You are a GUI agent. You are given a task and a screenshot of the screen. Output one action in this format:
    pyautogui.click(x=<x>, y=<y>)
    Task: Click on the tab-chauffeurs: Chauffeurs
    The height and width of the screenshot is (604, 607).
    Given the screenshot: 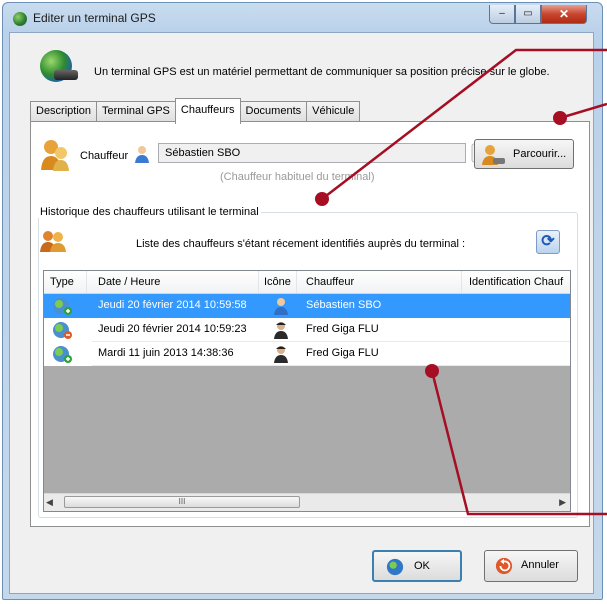 What is the action you would take?
    pyautogui.click(x=207, y=111)
    